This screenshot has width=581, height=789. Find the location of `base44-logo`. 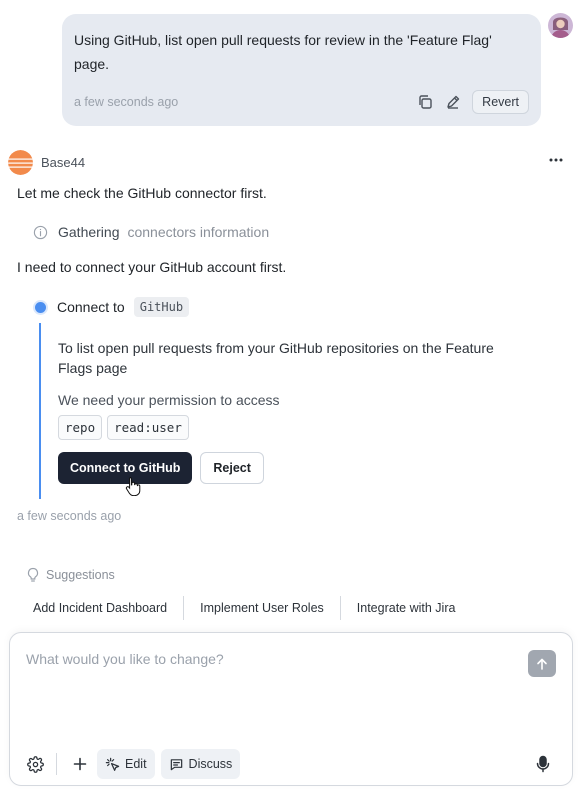

base44-logo is located at coordinates (20, 162).